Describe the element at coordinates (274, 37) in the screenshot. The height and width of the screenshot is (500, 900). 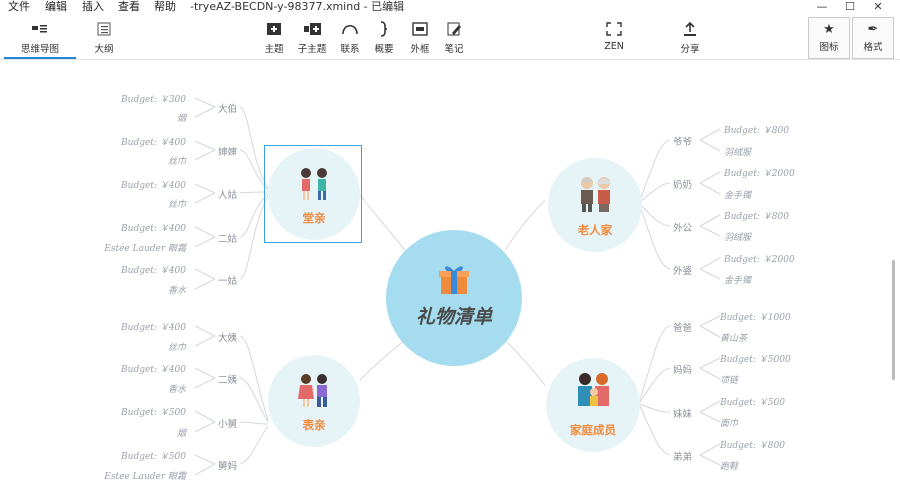
I see `topic-button: 主题` at that location.